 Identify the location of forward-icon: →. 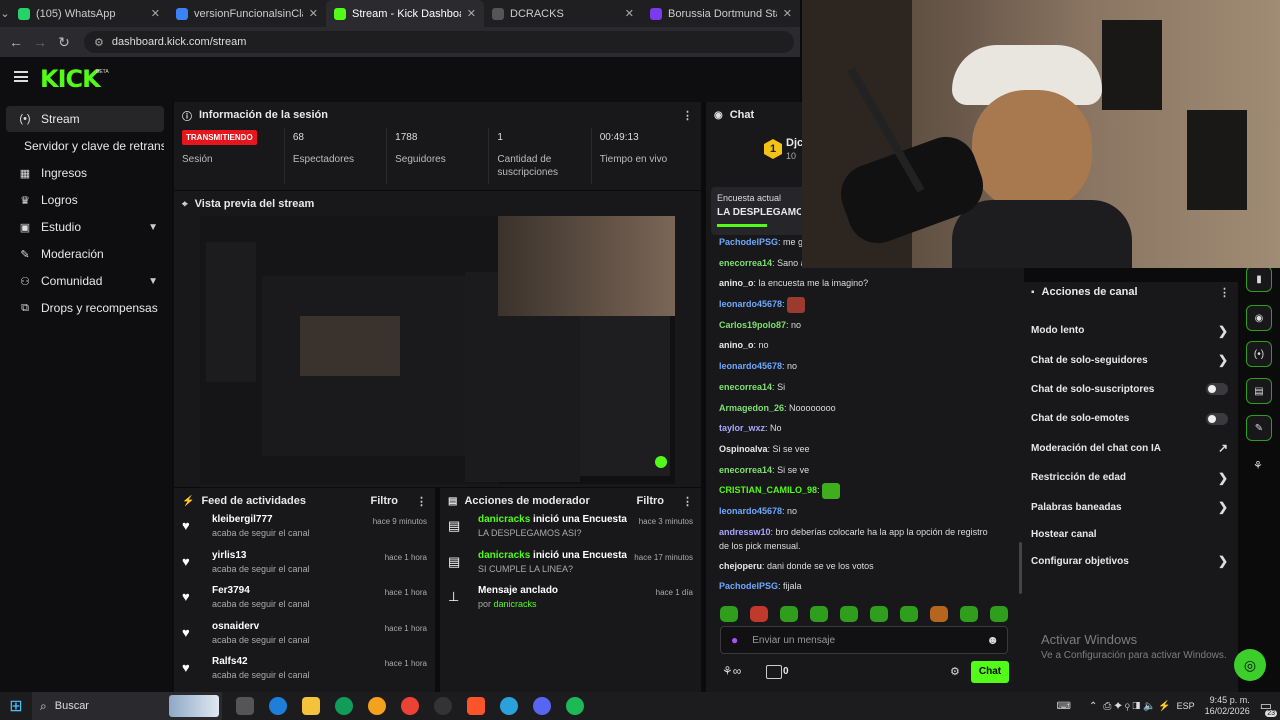
(40, 42).